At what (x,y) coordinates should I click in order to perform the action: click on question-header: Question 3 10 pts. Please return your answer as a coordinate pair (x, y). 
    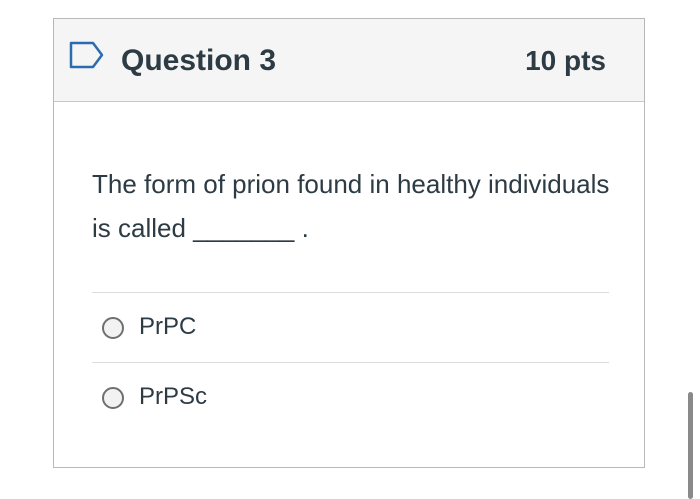
    Looking at the image, I should click on (349, 60).